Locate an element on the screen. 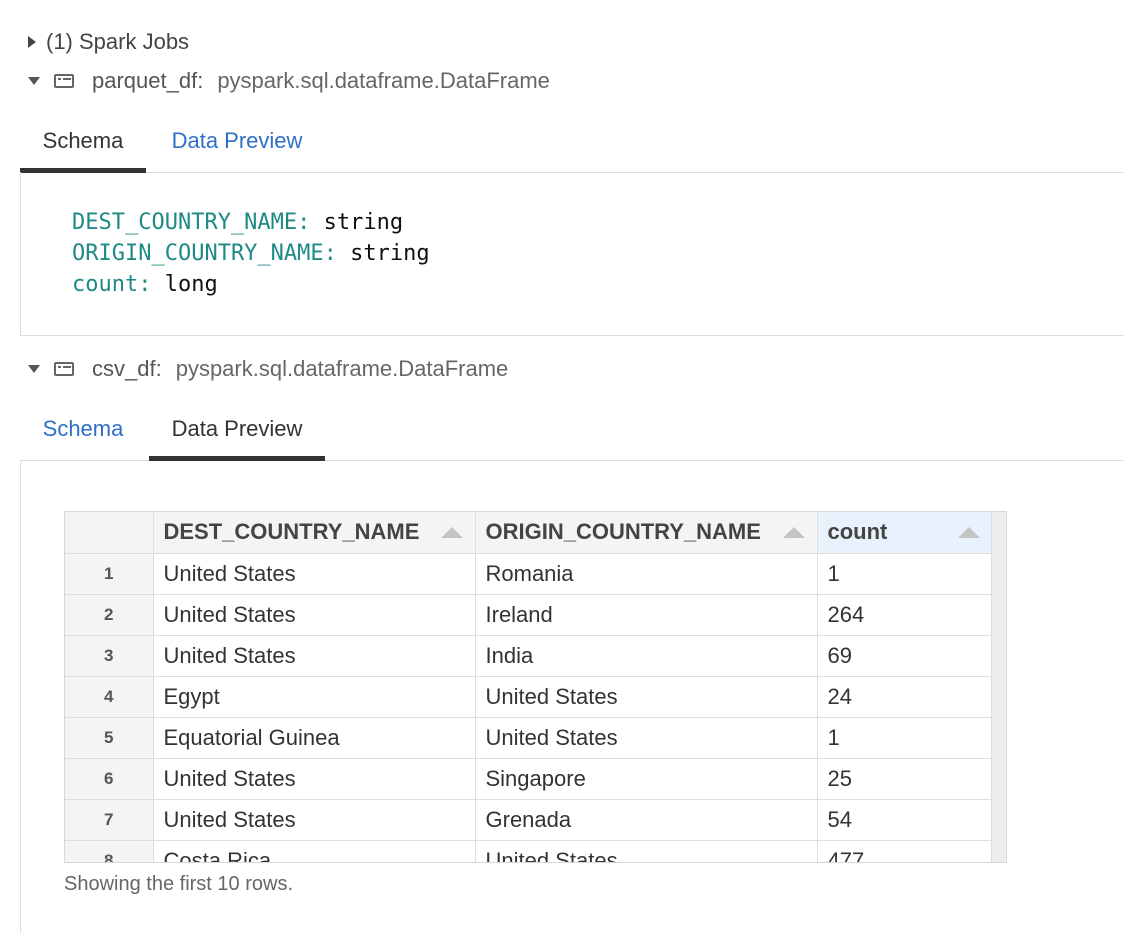 The image size is (1124, 933). cell-count: 477 is located at coordinates (905, 851).